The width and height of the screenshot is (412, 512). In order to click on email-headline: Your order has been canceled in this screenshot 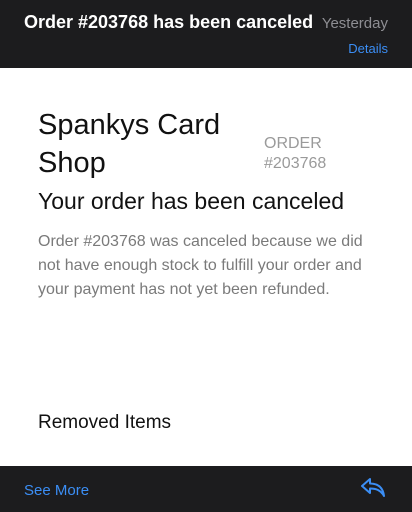, I will do `click(191, 201)`.